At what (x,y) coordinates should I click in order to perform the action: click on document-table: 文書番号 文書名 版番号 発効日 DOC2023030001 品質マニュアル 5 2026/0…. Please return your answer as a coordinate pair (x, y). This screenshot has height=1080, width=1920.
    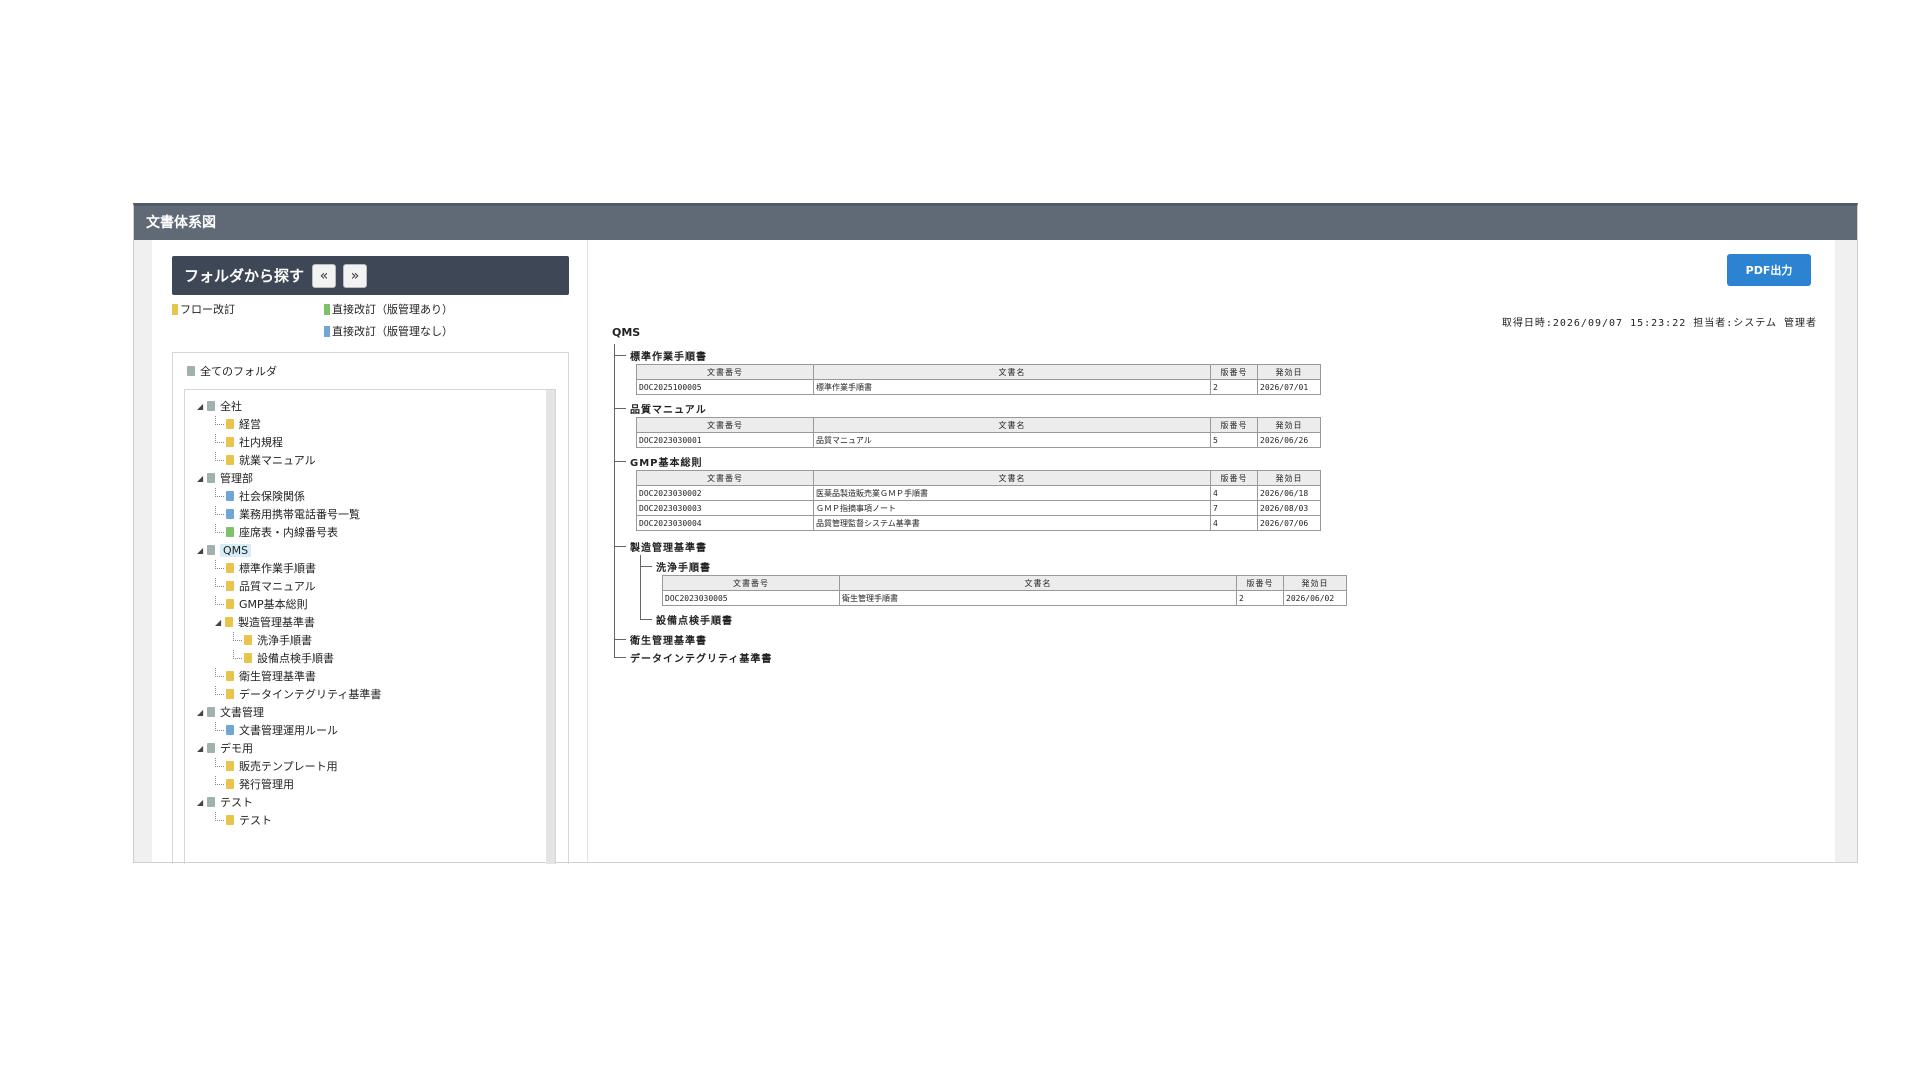
    Looking at the image, I should click on (978, 432).